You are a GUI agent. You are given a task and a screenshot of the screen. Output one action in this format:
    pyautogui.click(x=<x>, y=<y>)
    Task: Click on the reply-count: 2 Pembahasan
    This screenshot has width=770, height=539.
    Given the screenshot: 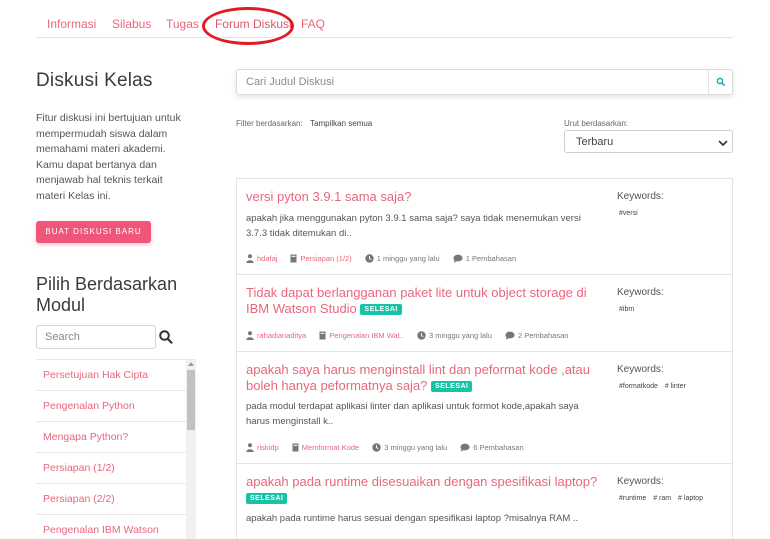 What is the action you would take?
    pyautogui.click(x=543, y=335)
    